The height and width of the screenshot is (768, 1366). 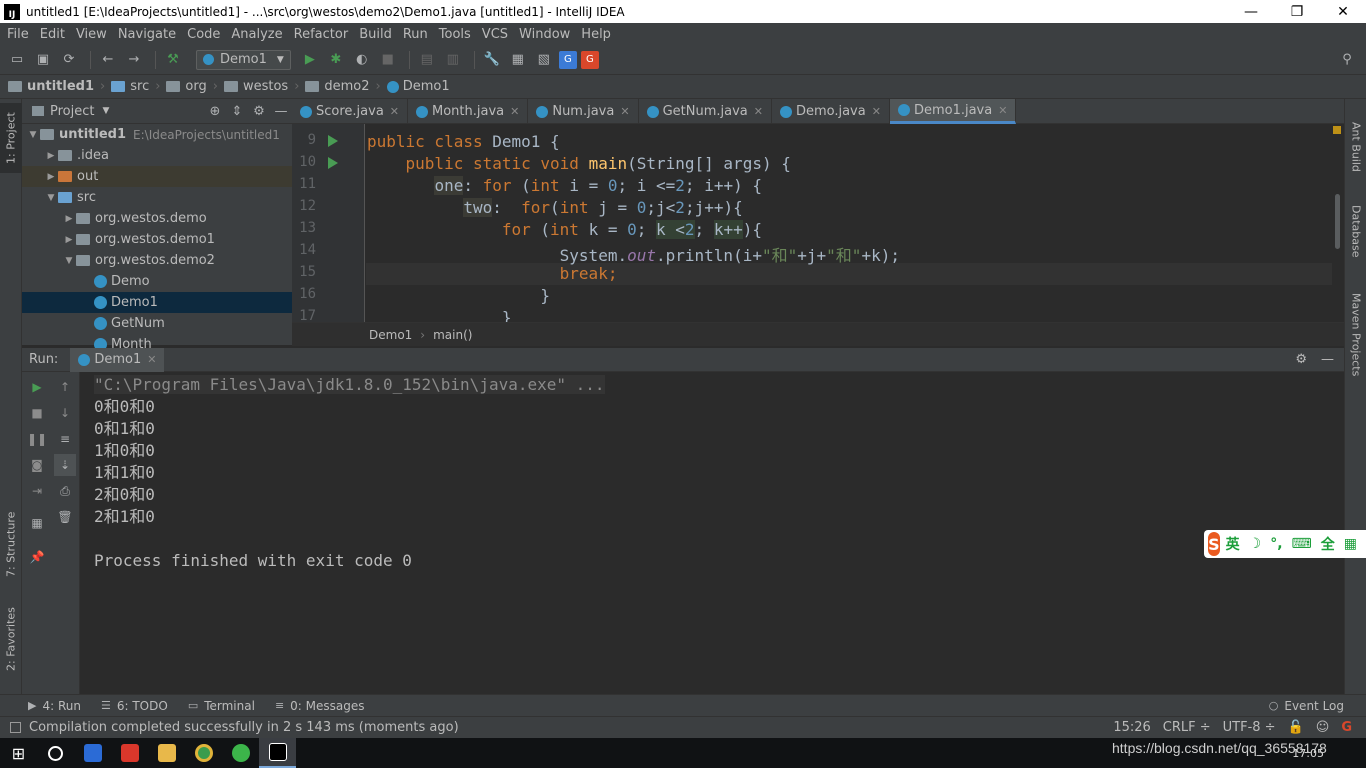 What do you see at coordinates (237, 111) in the screenshot?
I see `collapse-icon: ⇕` at bounding box center [237, 111].